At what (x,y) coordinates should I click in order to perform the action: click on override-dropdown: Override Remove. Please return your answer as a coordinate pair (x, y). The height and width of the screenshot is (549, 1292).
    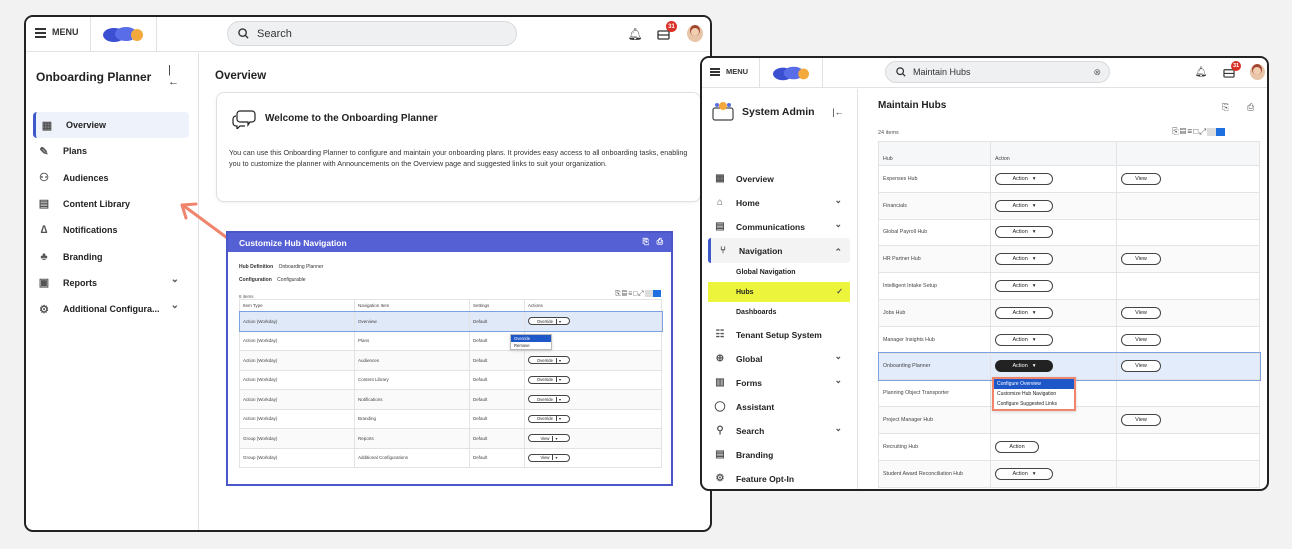
    Looking at the image, I should click on (531, 342).